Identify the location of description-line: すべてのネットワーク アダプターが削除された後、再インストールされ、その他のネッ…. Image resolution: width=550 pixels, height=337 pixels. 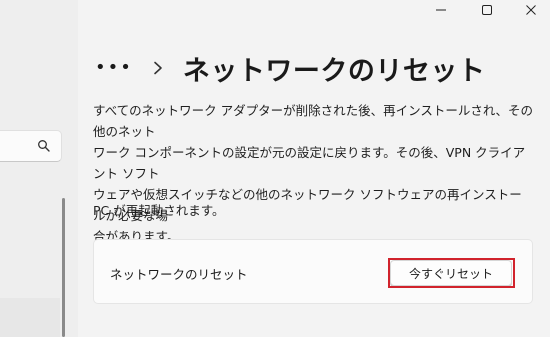
(313, 121).